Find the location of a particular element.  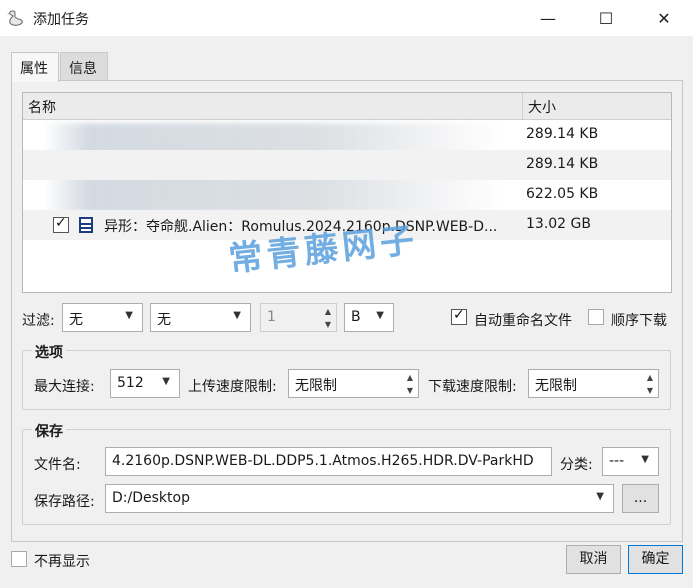

maximize-button: ☐ is located at coordinates (606, 18).